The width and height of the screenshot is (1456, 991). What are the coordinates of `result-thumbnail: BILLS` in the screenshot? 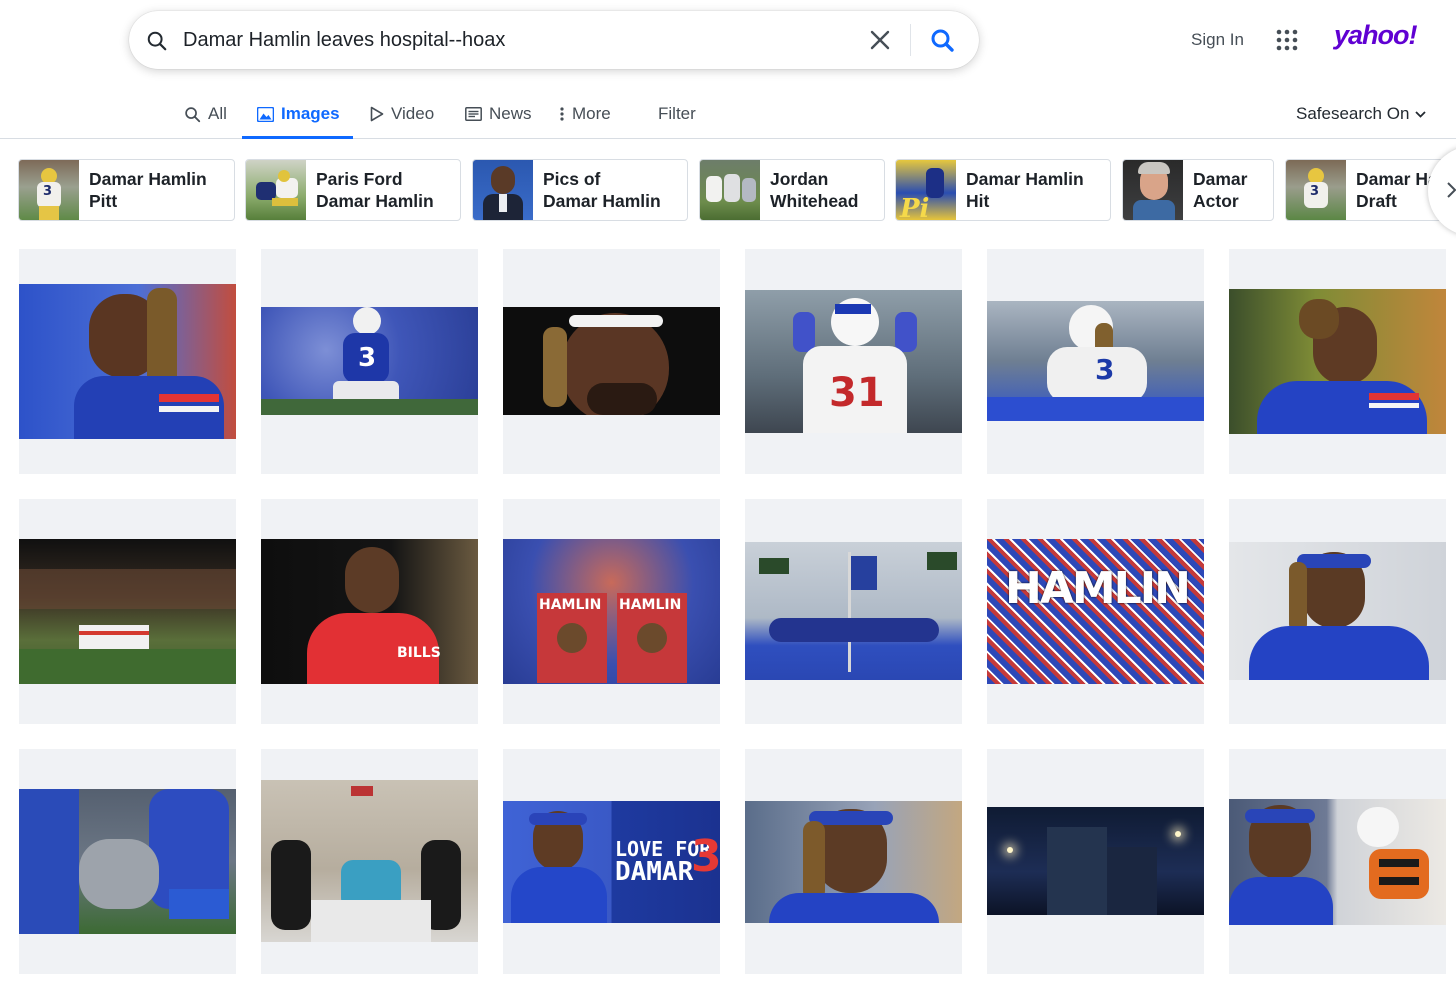 It's located at (369, 611).